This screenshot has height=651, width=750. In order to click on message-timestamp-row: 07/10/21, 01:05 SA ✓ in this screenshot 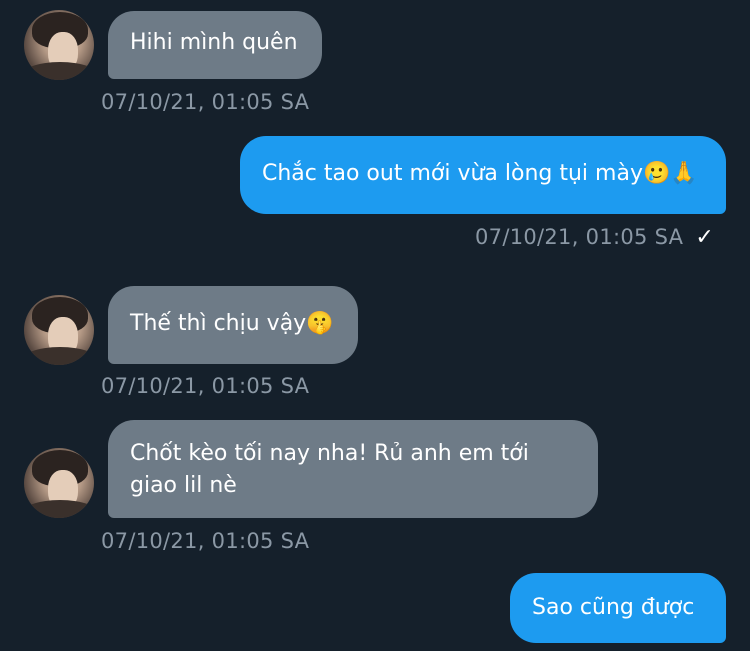, I will do `click(594, 237)`.